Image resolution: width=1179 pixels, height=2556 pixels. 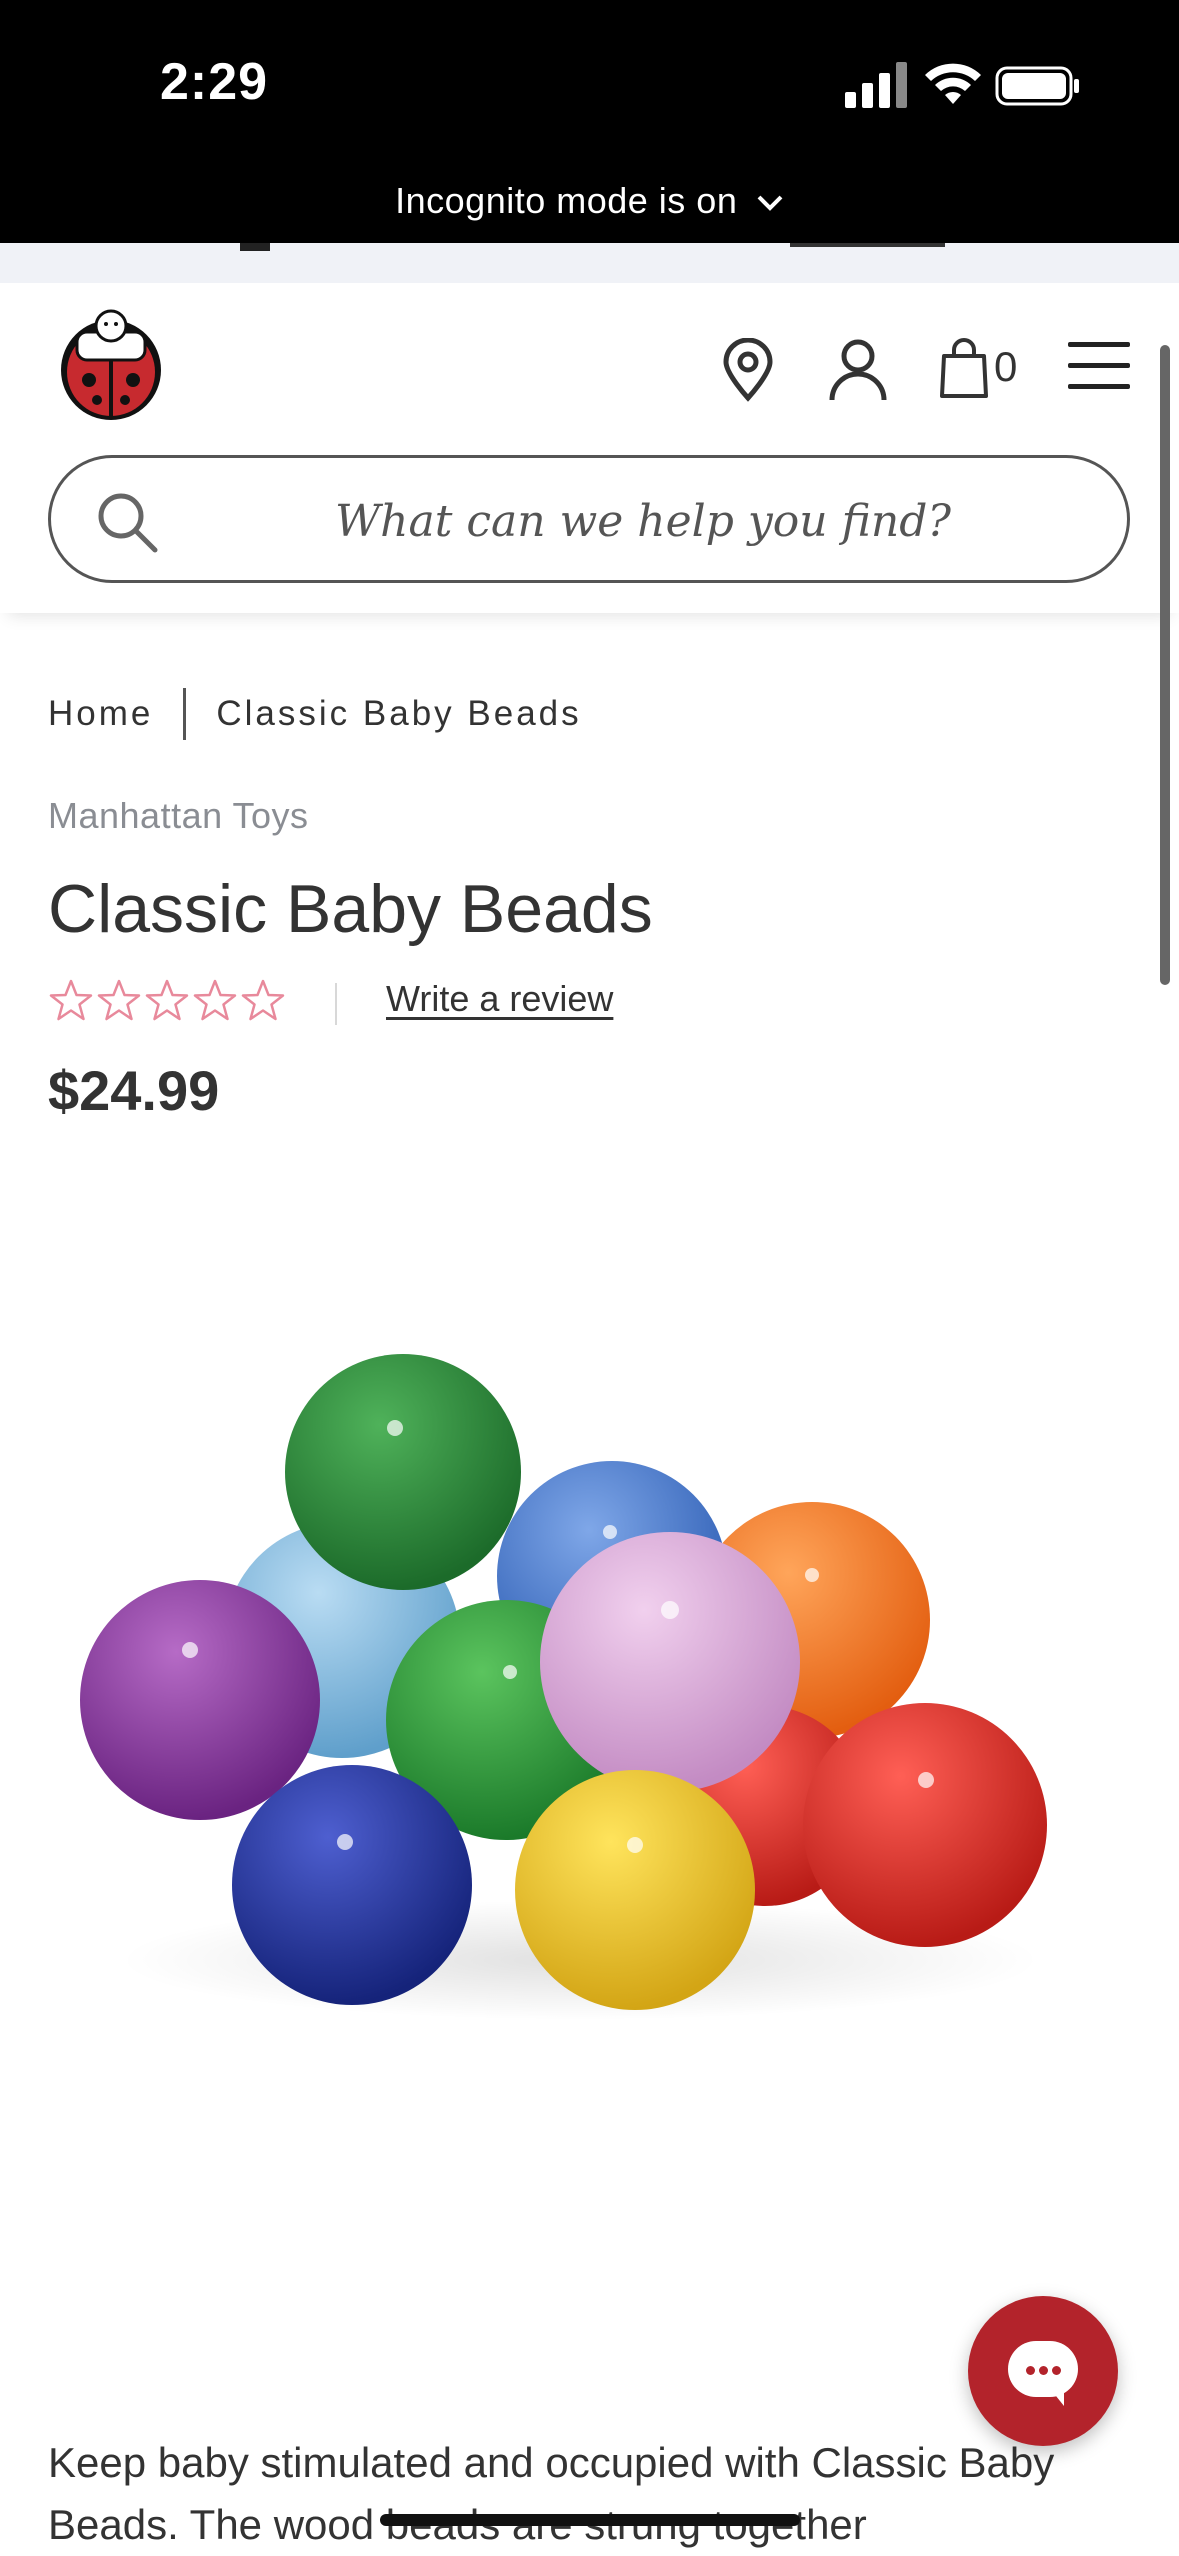 What do you see at coordinates (1099, 366) in the screenshot?
I see `hamburger-menu-icon` at bounding box center [1099, 366].